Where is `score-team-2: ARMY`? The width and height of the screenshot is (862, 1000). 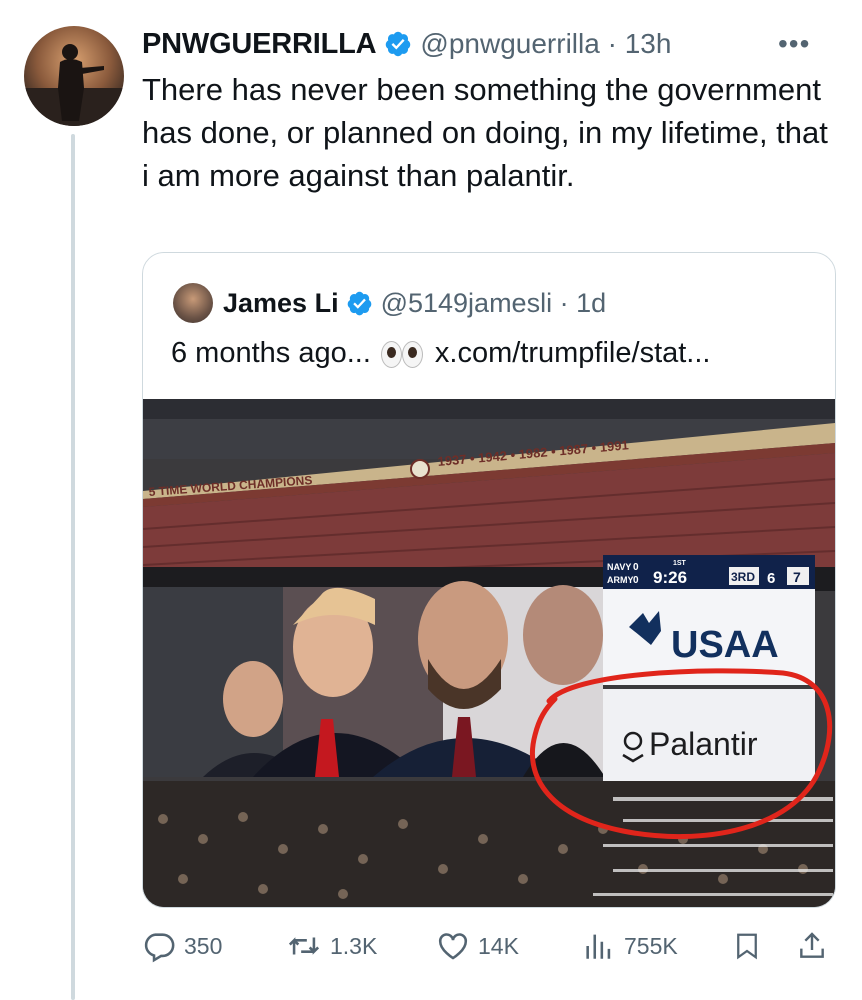 score-team-2: ARMY is located at coordinates (620, 580).